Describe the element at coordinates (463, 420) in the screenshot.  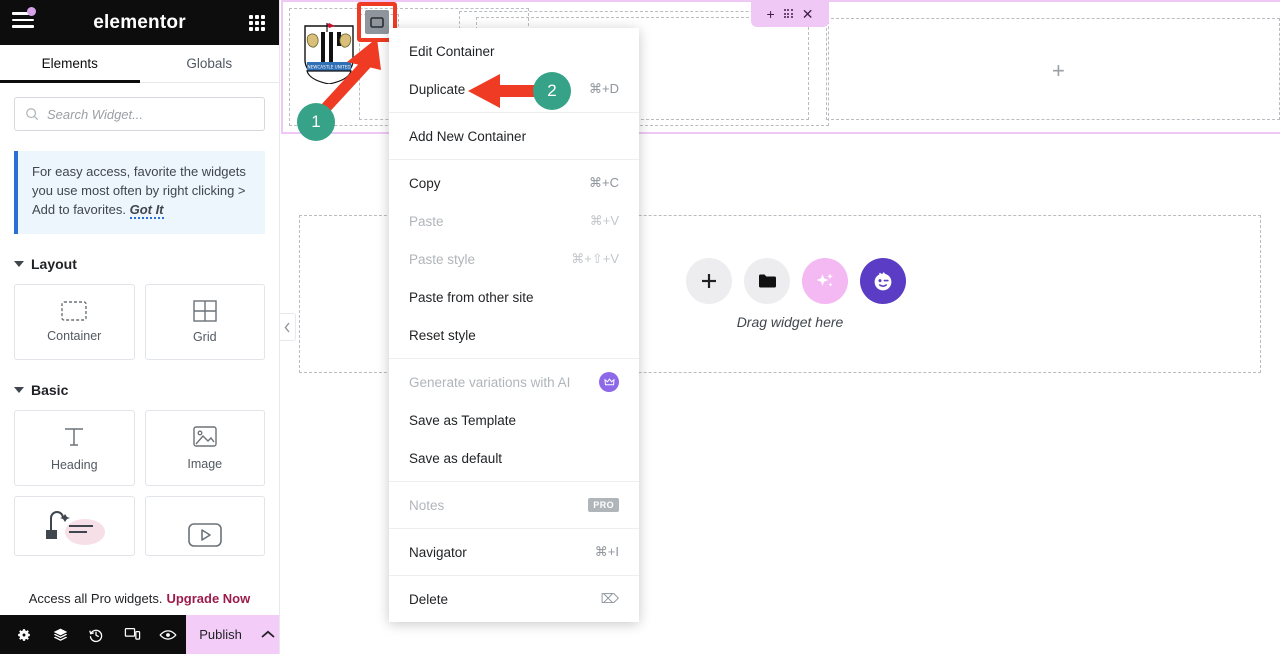
I see `menu-item-label: Save as Template` at that location.